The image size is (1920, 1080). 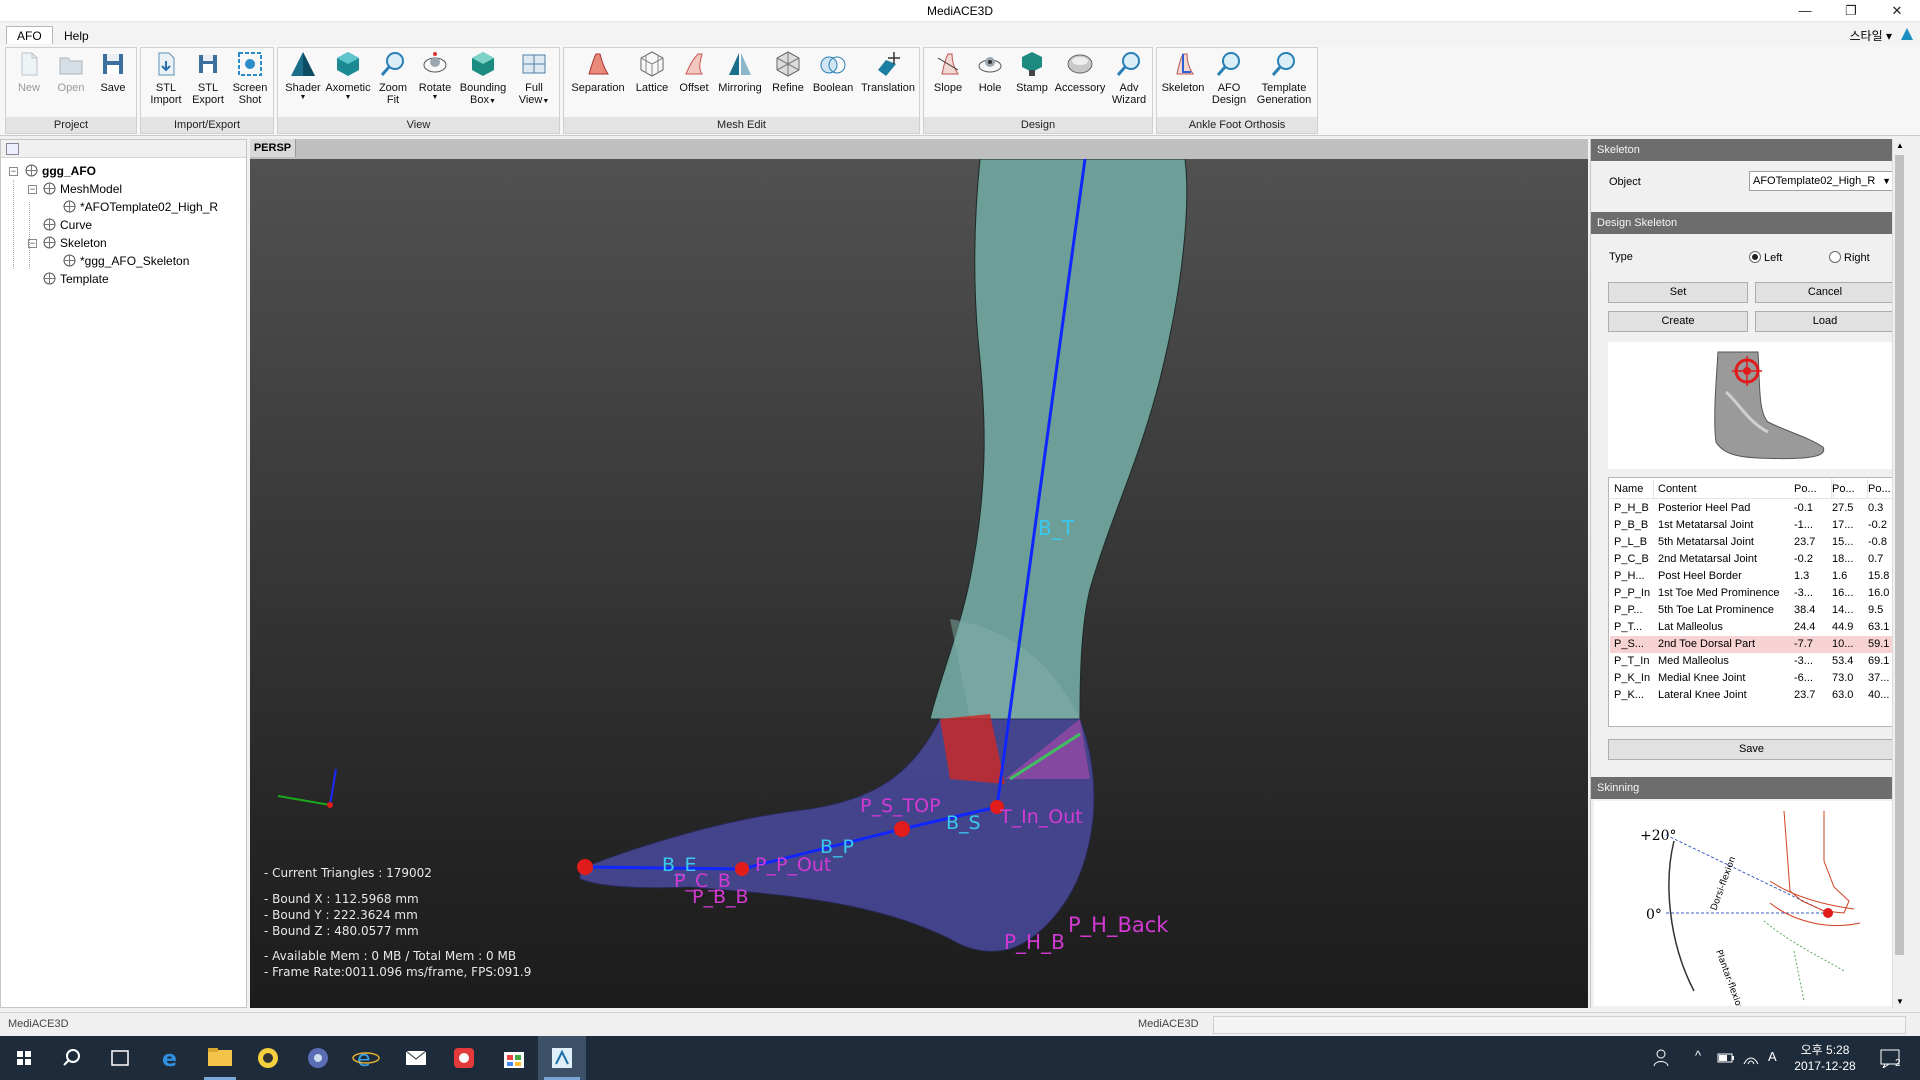 I want to click on viewport-tab-persp: PERSP, so click(x=273, y=148).